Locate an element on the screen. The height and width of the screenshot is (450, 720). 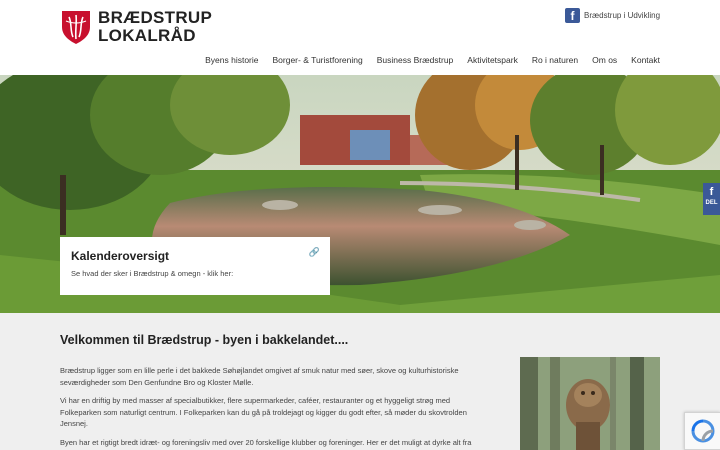
nav-item-kontakt: Kontakt is located at coordinates (645, 60).